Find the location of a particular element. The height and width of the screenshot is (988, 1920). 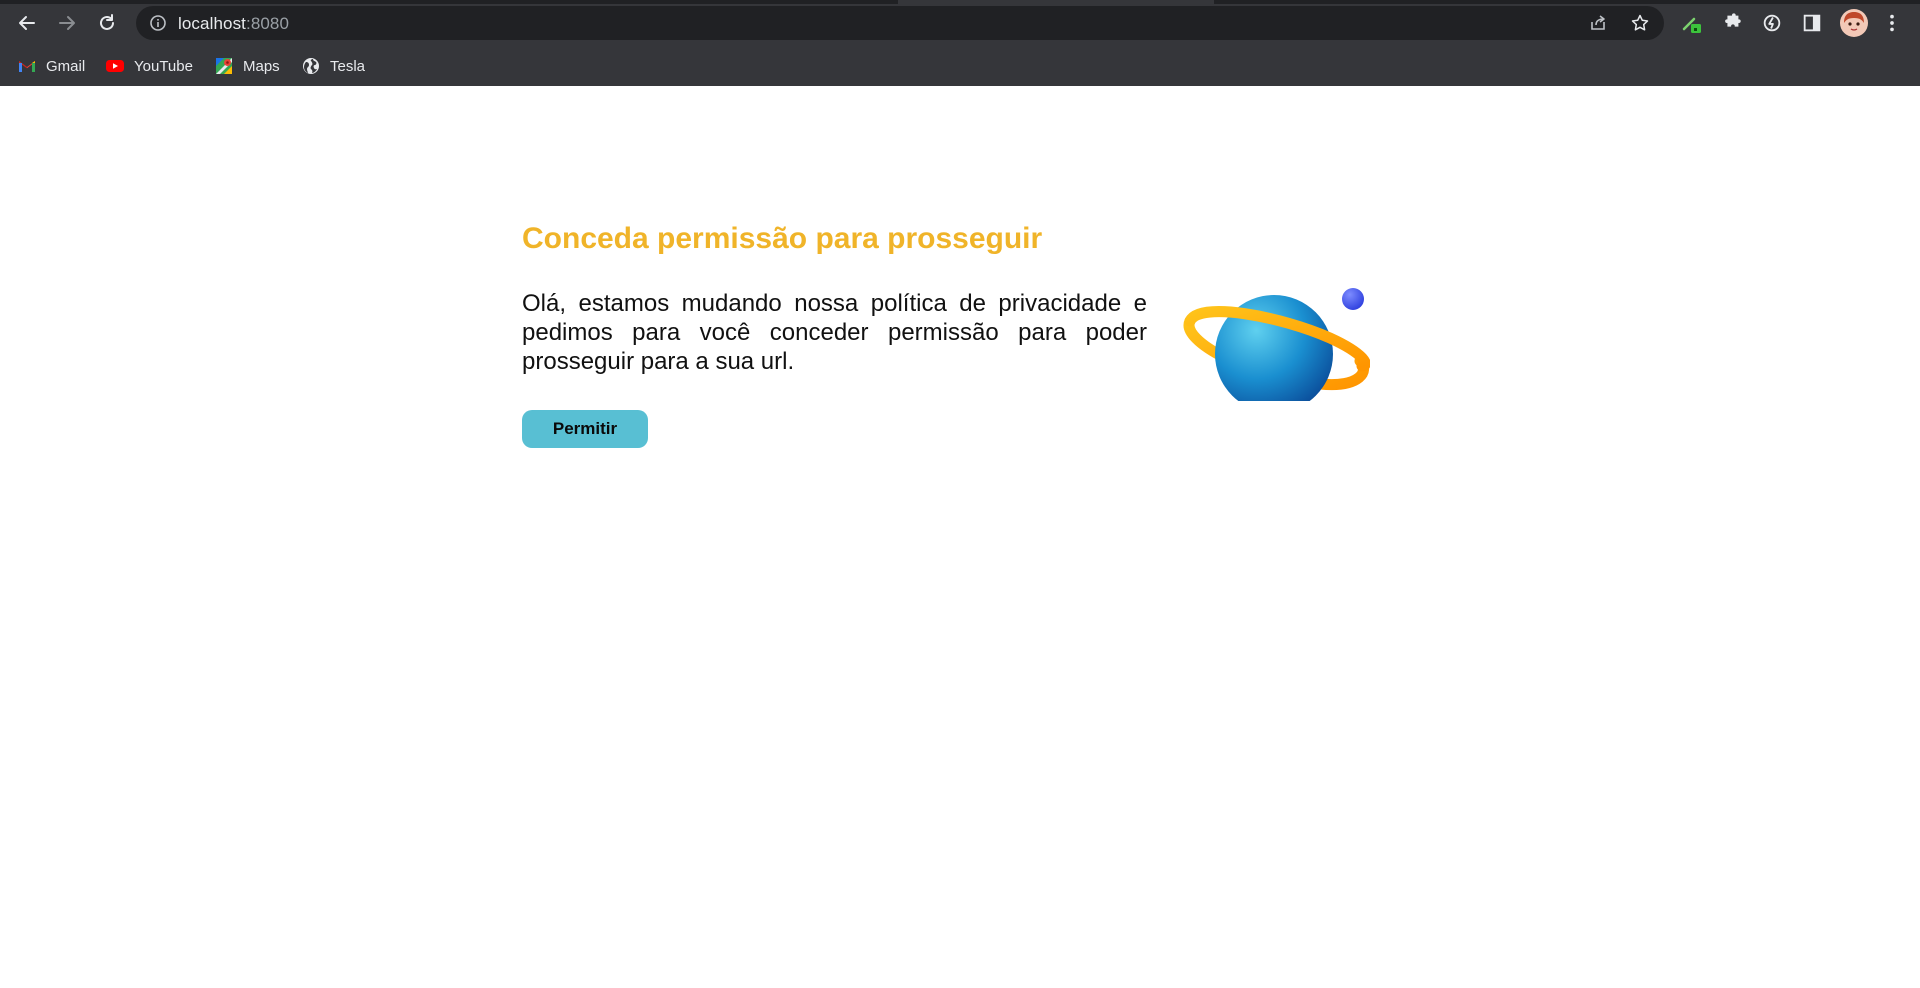

info-icon is located at coordinates (158, 23).